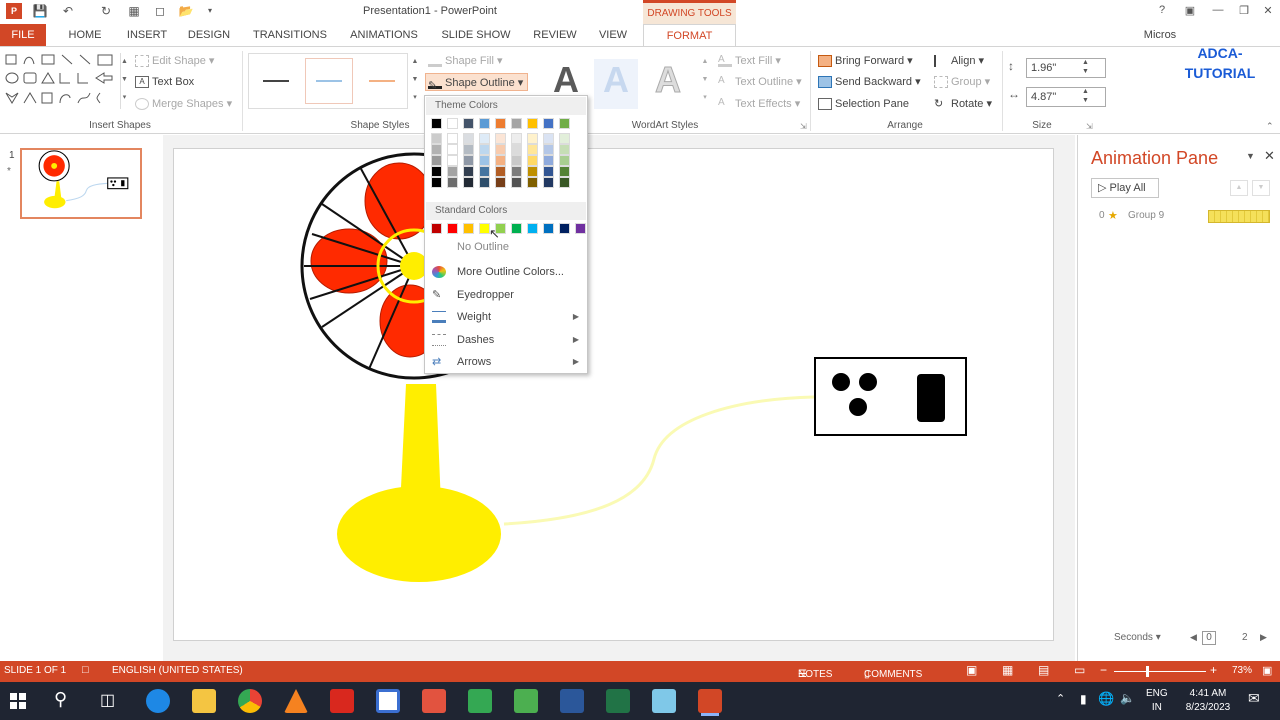 Image resolution: width=1280 pixels, height=720 pixels. Describe the element at coordinates (506, 317) in the screenshot. I see `weight-item: Weight ▶` at that location.